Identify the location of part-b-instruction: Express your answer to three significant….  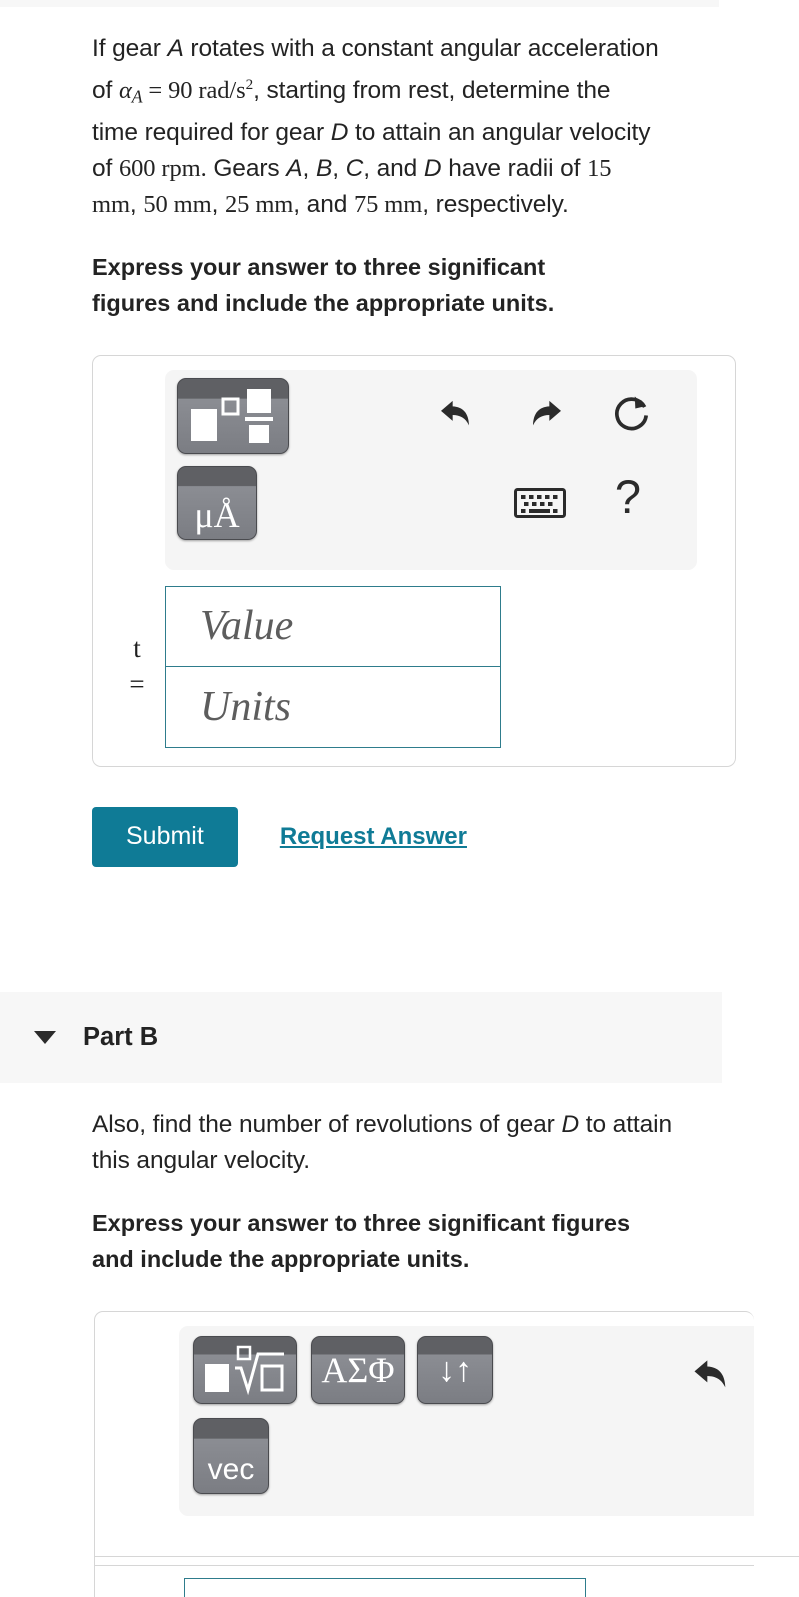
(361, 1241).